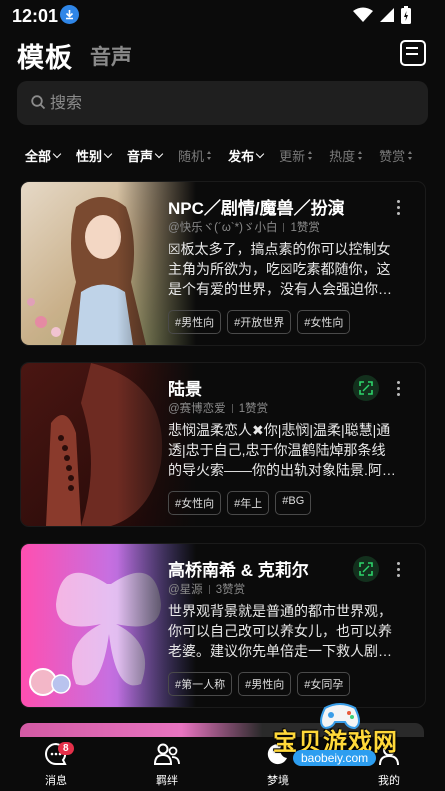 This screenshot has width=445, height=791. What do you see at coordinates (56, 765) in the screenshot?
I see `nav-messages: 8 消息` at bounding box center [56, 765].